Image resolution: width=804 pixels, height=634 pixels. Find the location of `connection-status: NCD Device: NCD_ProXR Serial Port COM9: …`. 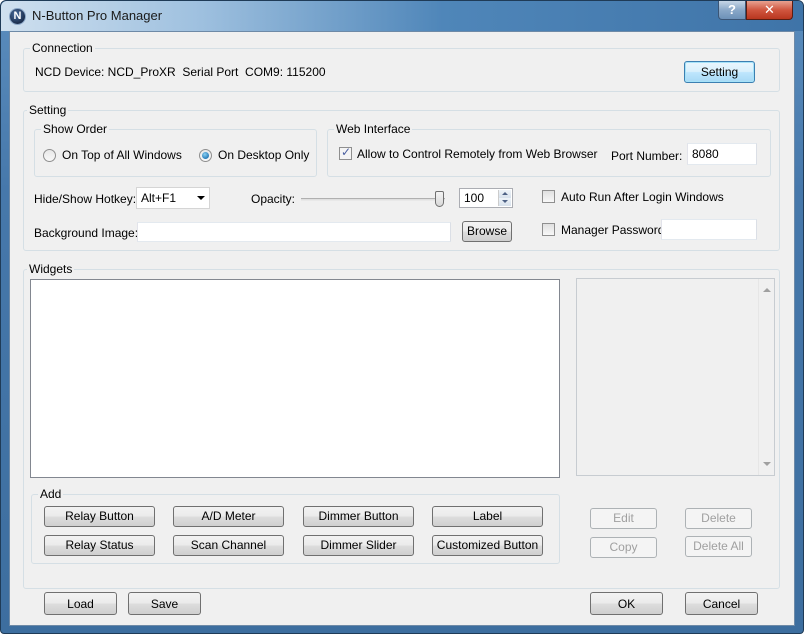

connection-status: NCD Device: NCD_ProXR Serial Port COM9: … is located at coordinates (180, 72).